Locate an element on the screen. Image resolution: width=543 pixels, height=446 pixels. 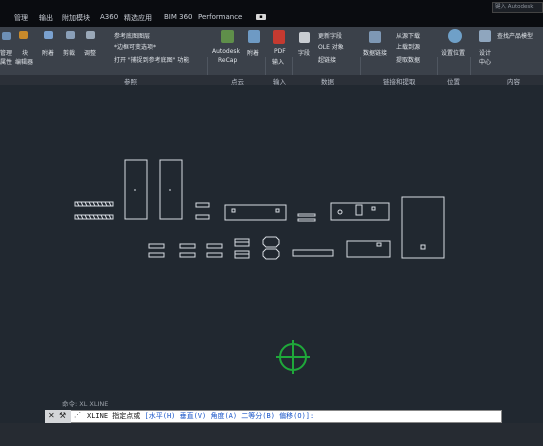
tab-a360: A360 is located at coordinates (109, 17).